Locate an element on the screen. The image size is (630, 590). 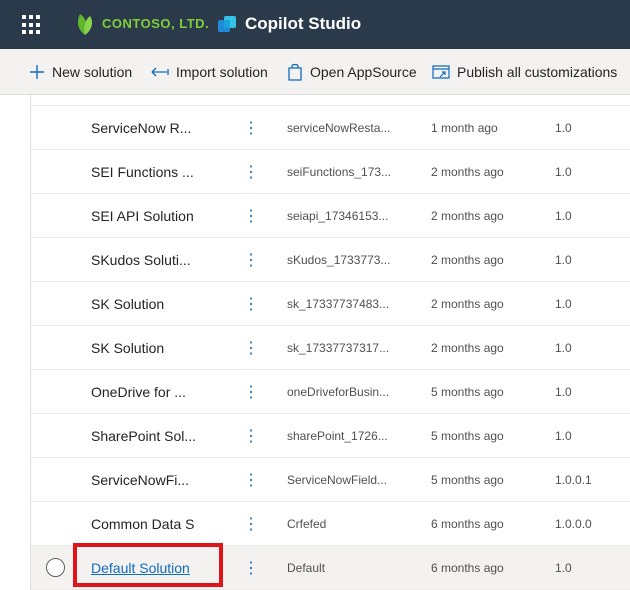
version: 1.0.0.0 is located at coordinates (573, 524).